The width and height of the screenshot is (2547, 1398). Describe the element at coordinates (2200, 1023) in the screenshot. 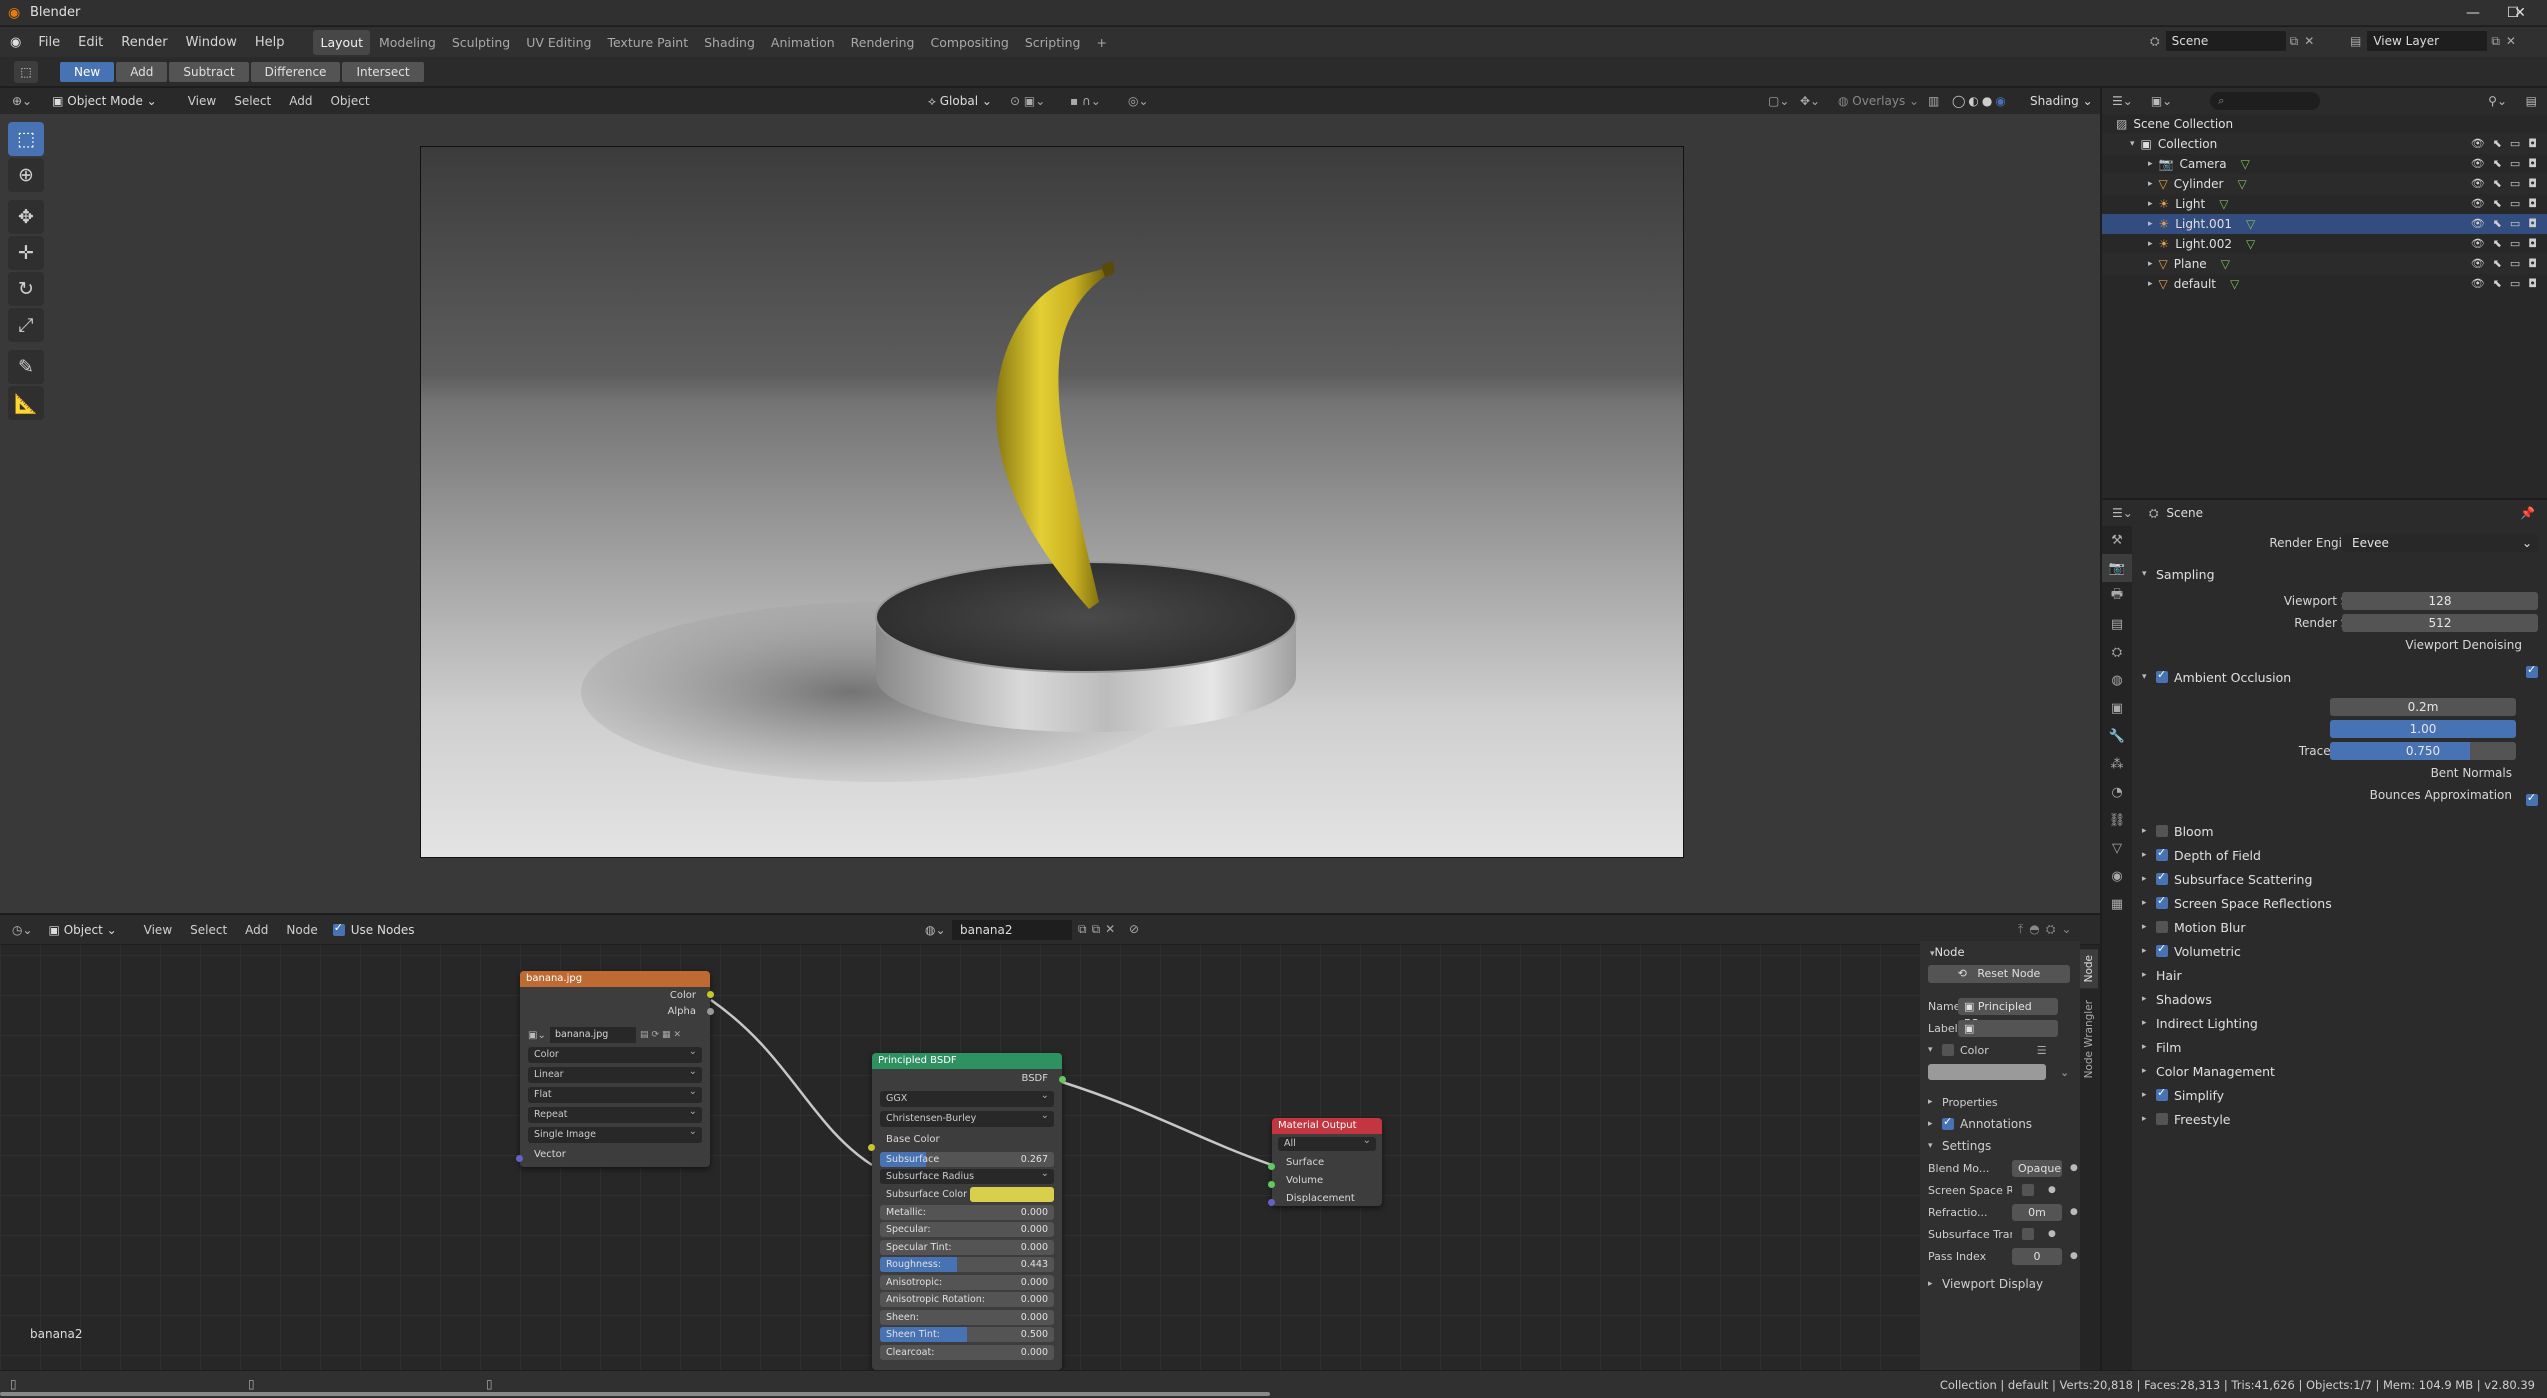

I see `render-section: ▸ Indirect Lighting` at that location.